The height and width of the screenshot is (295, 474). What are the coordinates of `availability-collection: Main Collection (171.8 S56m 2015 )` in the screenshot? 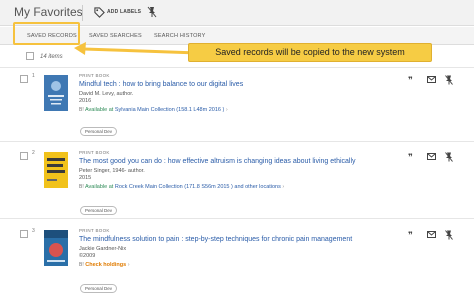 It's located at (189, 187).